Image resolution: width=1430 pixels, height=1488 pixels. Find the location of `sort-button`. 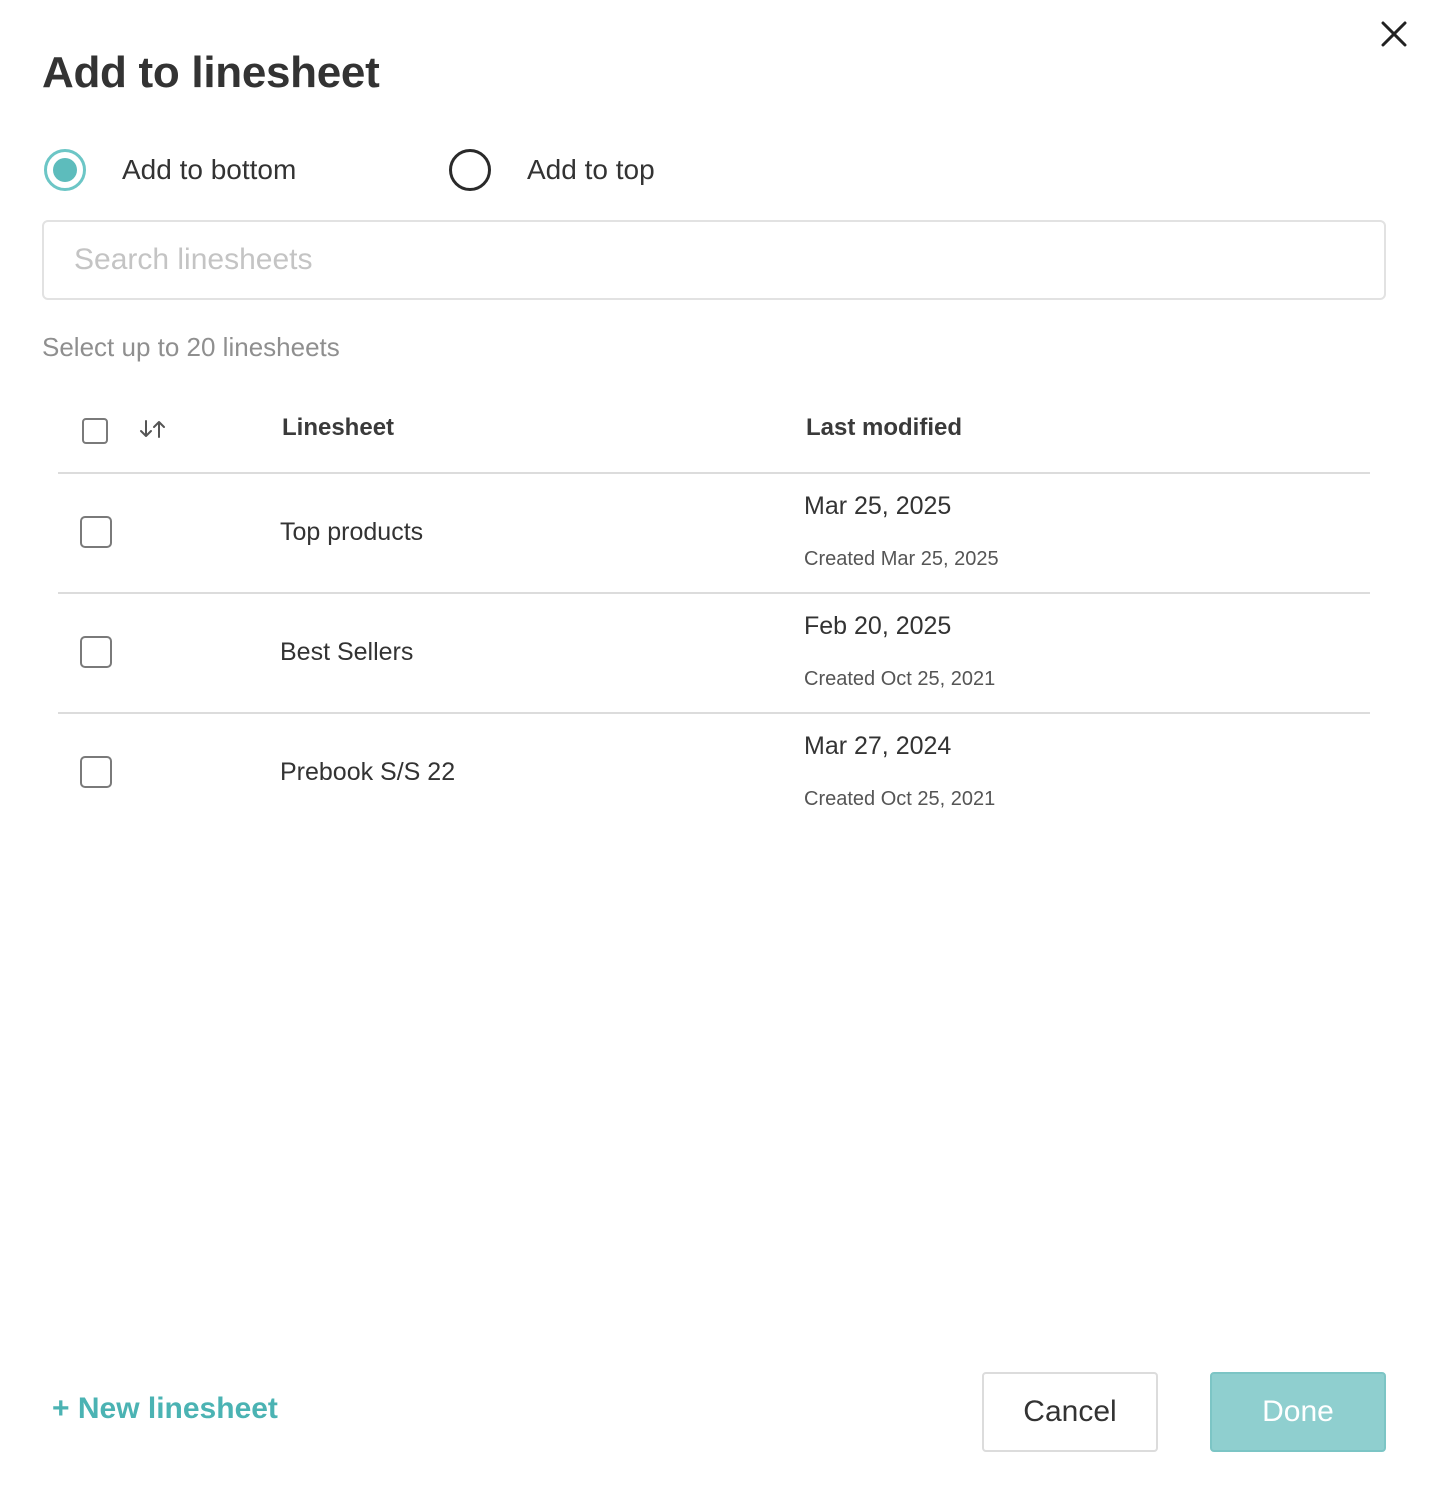

sort-button is located at coordinates (153, 429).